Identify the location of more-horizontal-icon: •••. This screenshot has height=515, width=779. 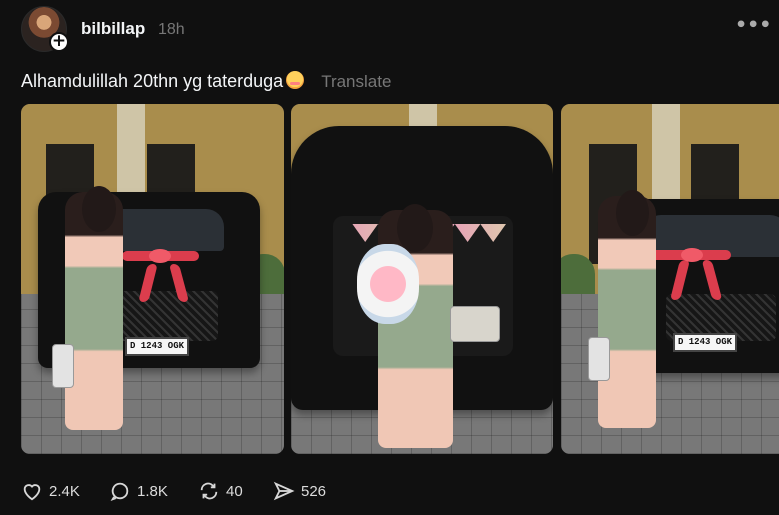
(753, 28).